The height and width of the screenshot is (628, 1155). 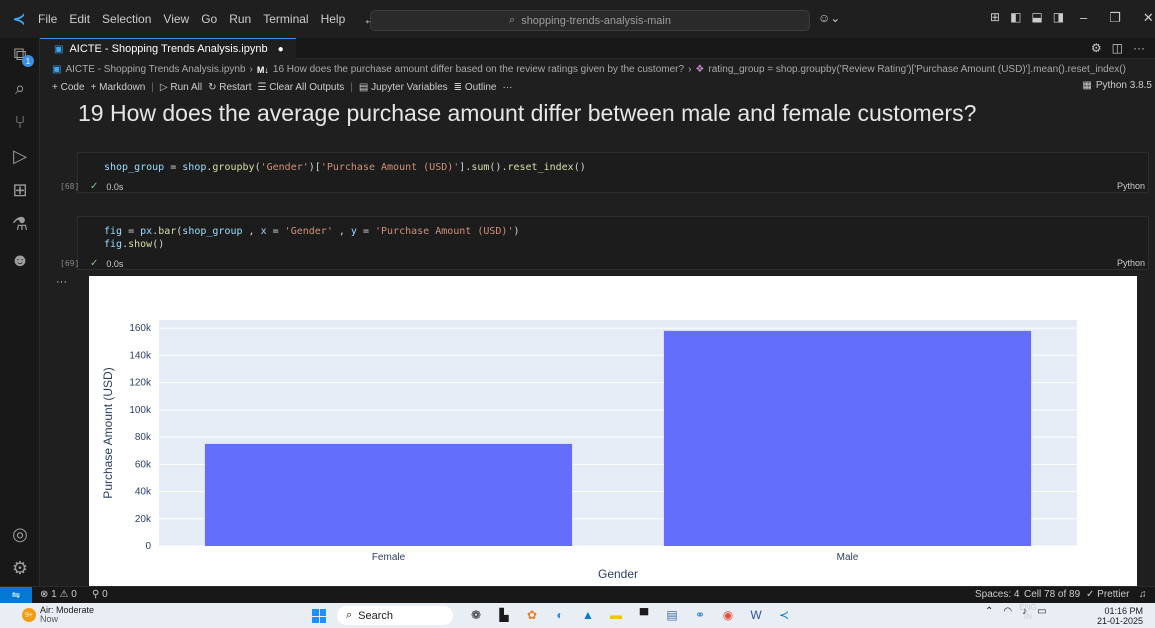 What do you see at coordinates (209, 19) in the screenshot?
I see `menu-go: Go` at bounding box center [209, 19].